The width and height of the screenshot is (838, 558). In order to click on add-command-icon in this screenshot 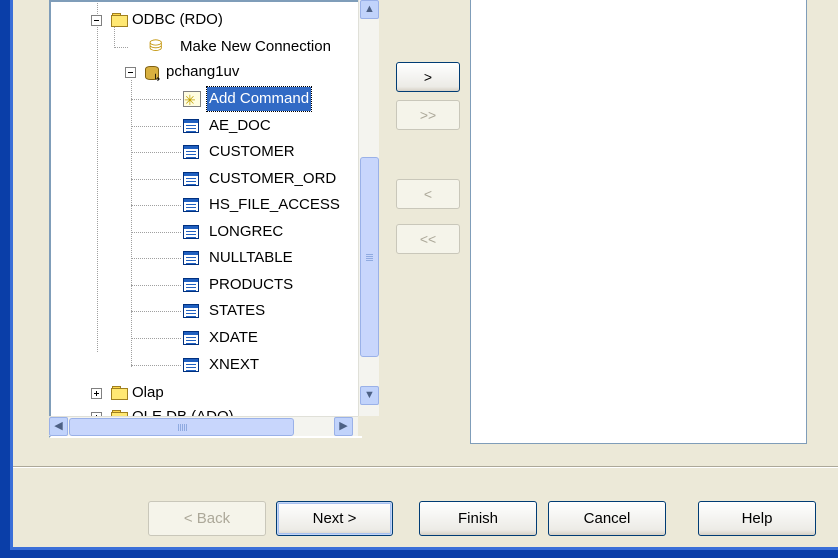, I will do `click(192, 100)`.